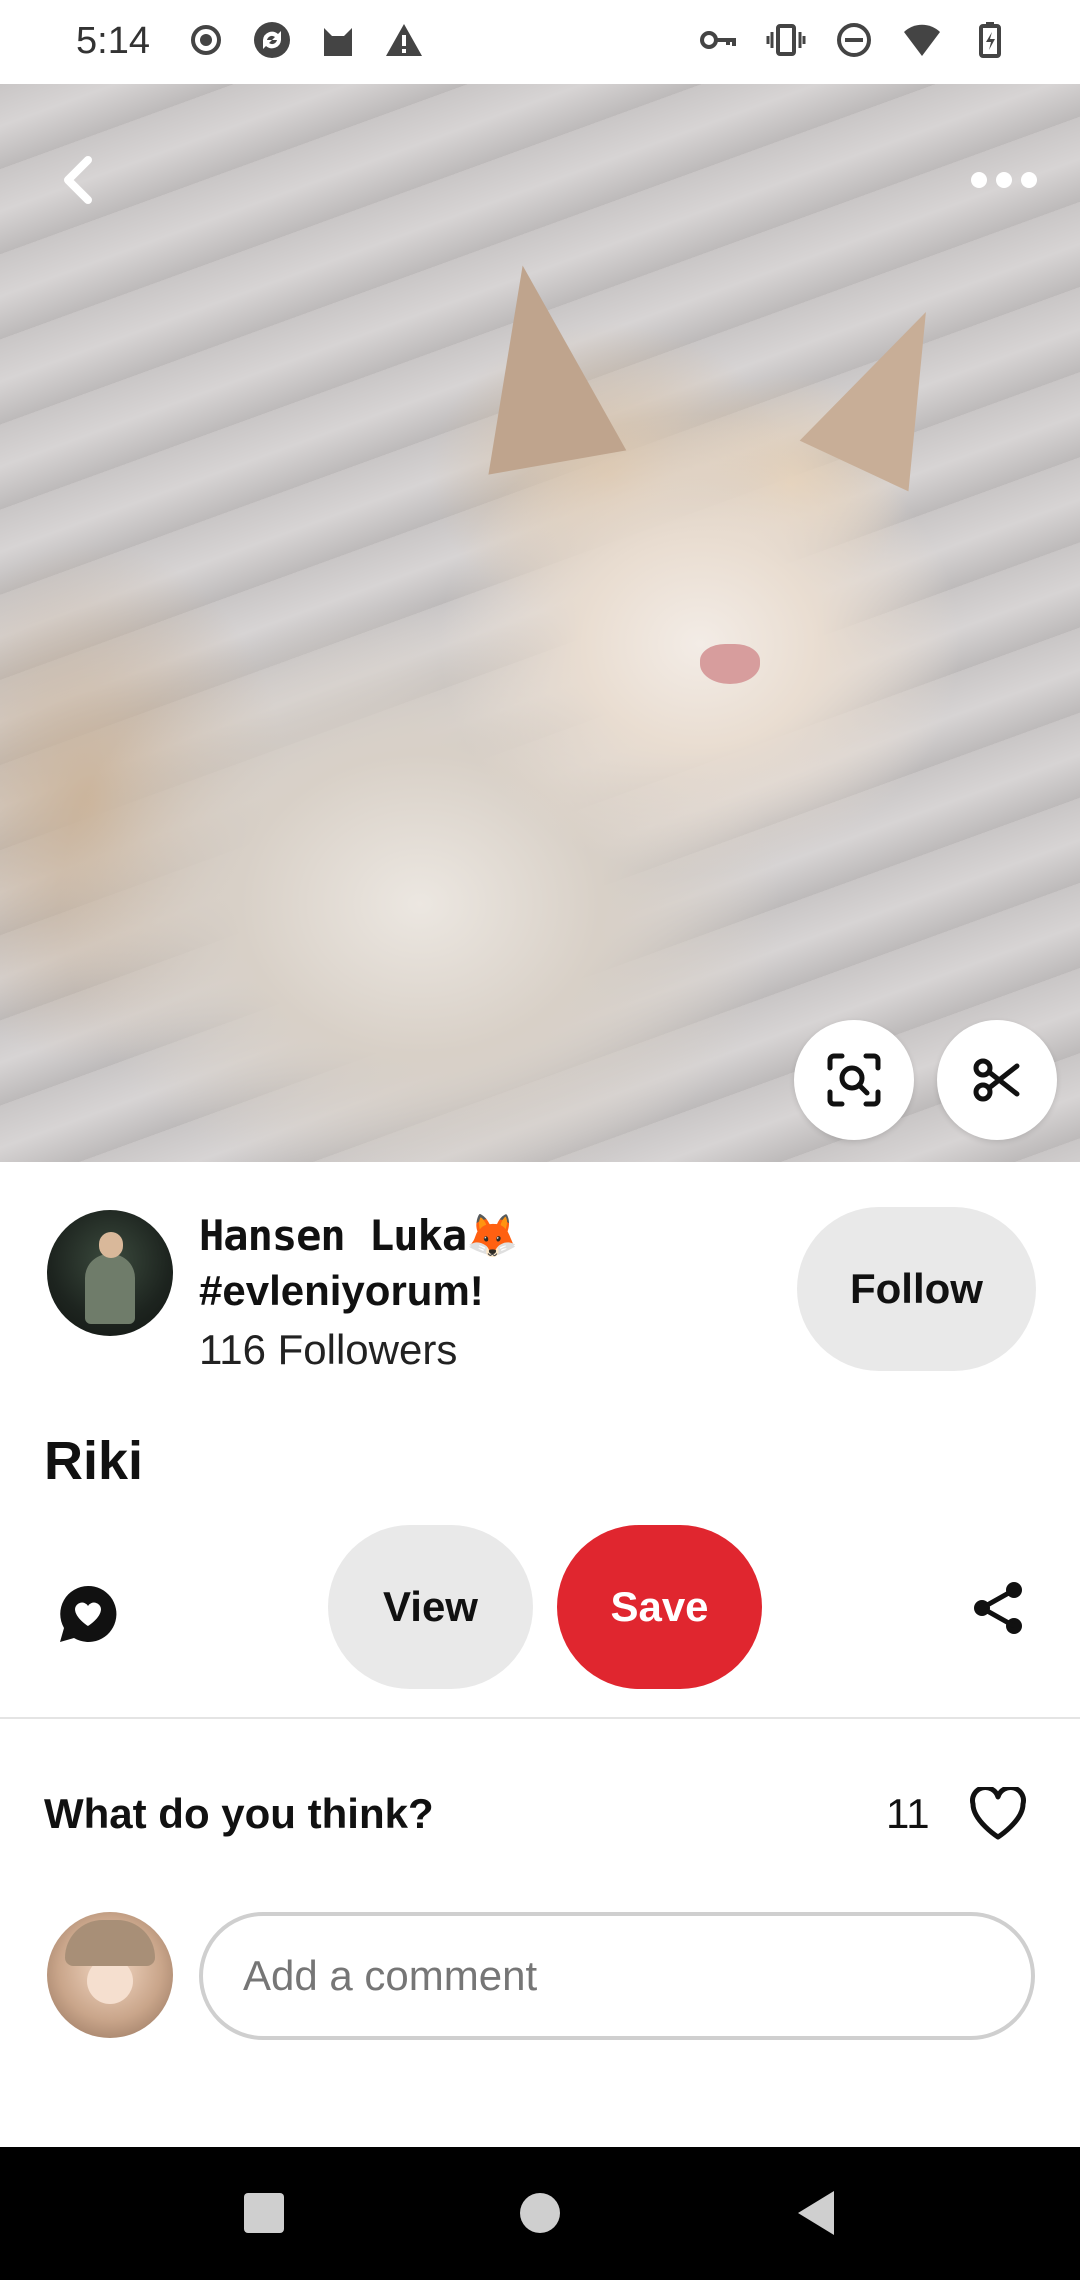 This screenshot has width=1080, height=2280. I want to click on visual-search-button, so click(854, 1080).